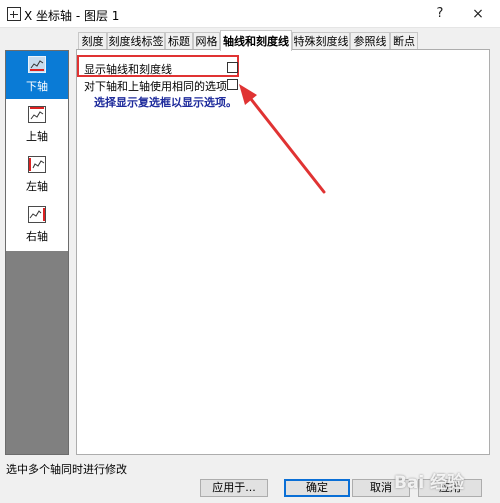  Describe the element at coordinates (370, 41) in the screenshot. I see `tab-reference-lines: 参照线` at that location.